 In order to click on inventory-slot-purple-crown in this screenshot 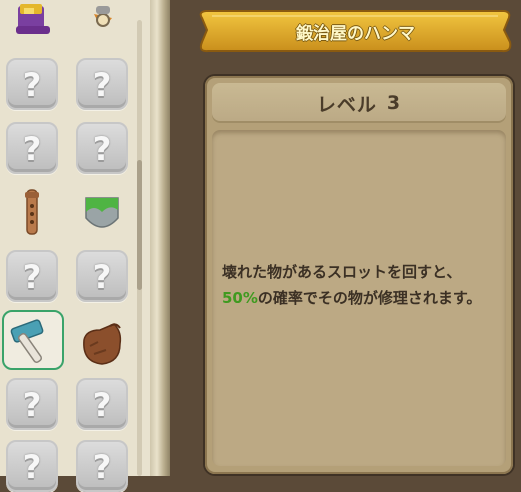, I will do `click(32, 23)`.